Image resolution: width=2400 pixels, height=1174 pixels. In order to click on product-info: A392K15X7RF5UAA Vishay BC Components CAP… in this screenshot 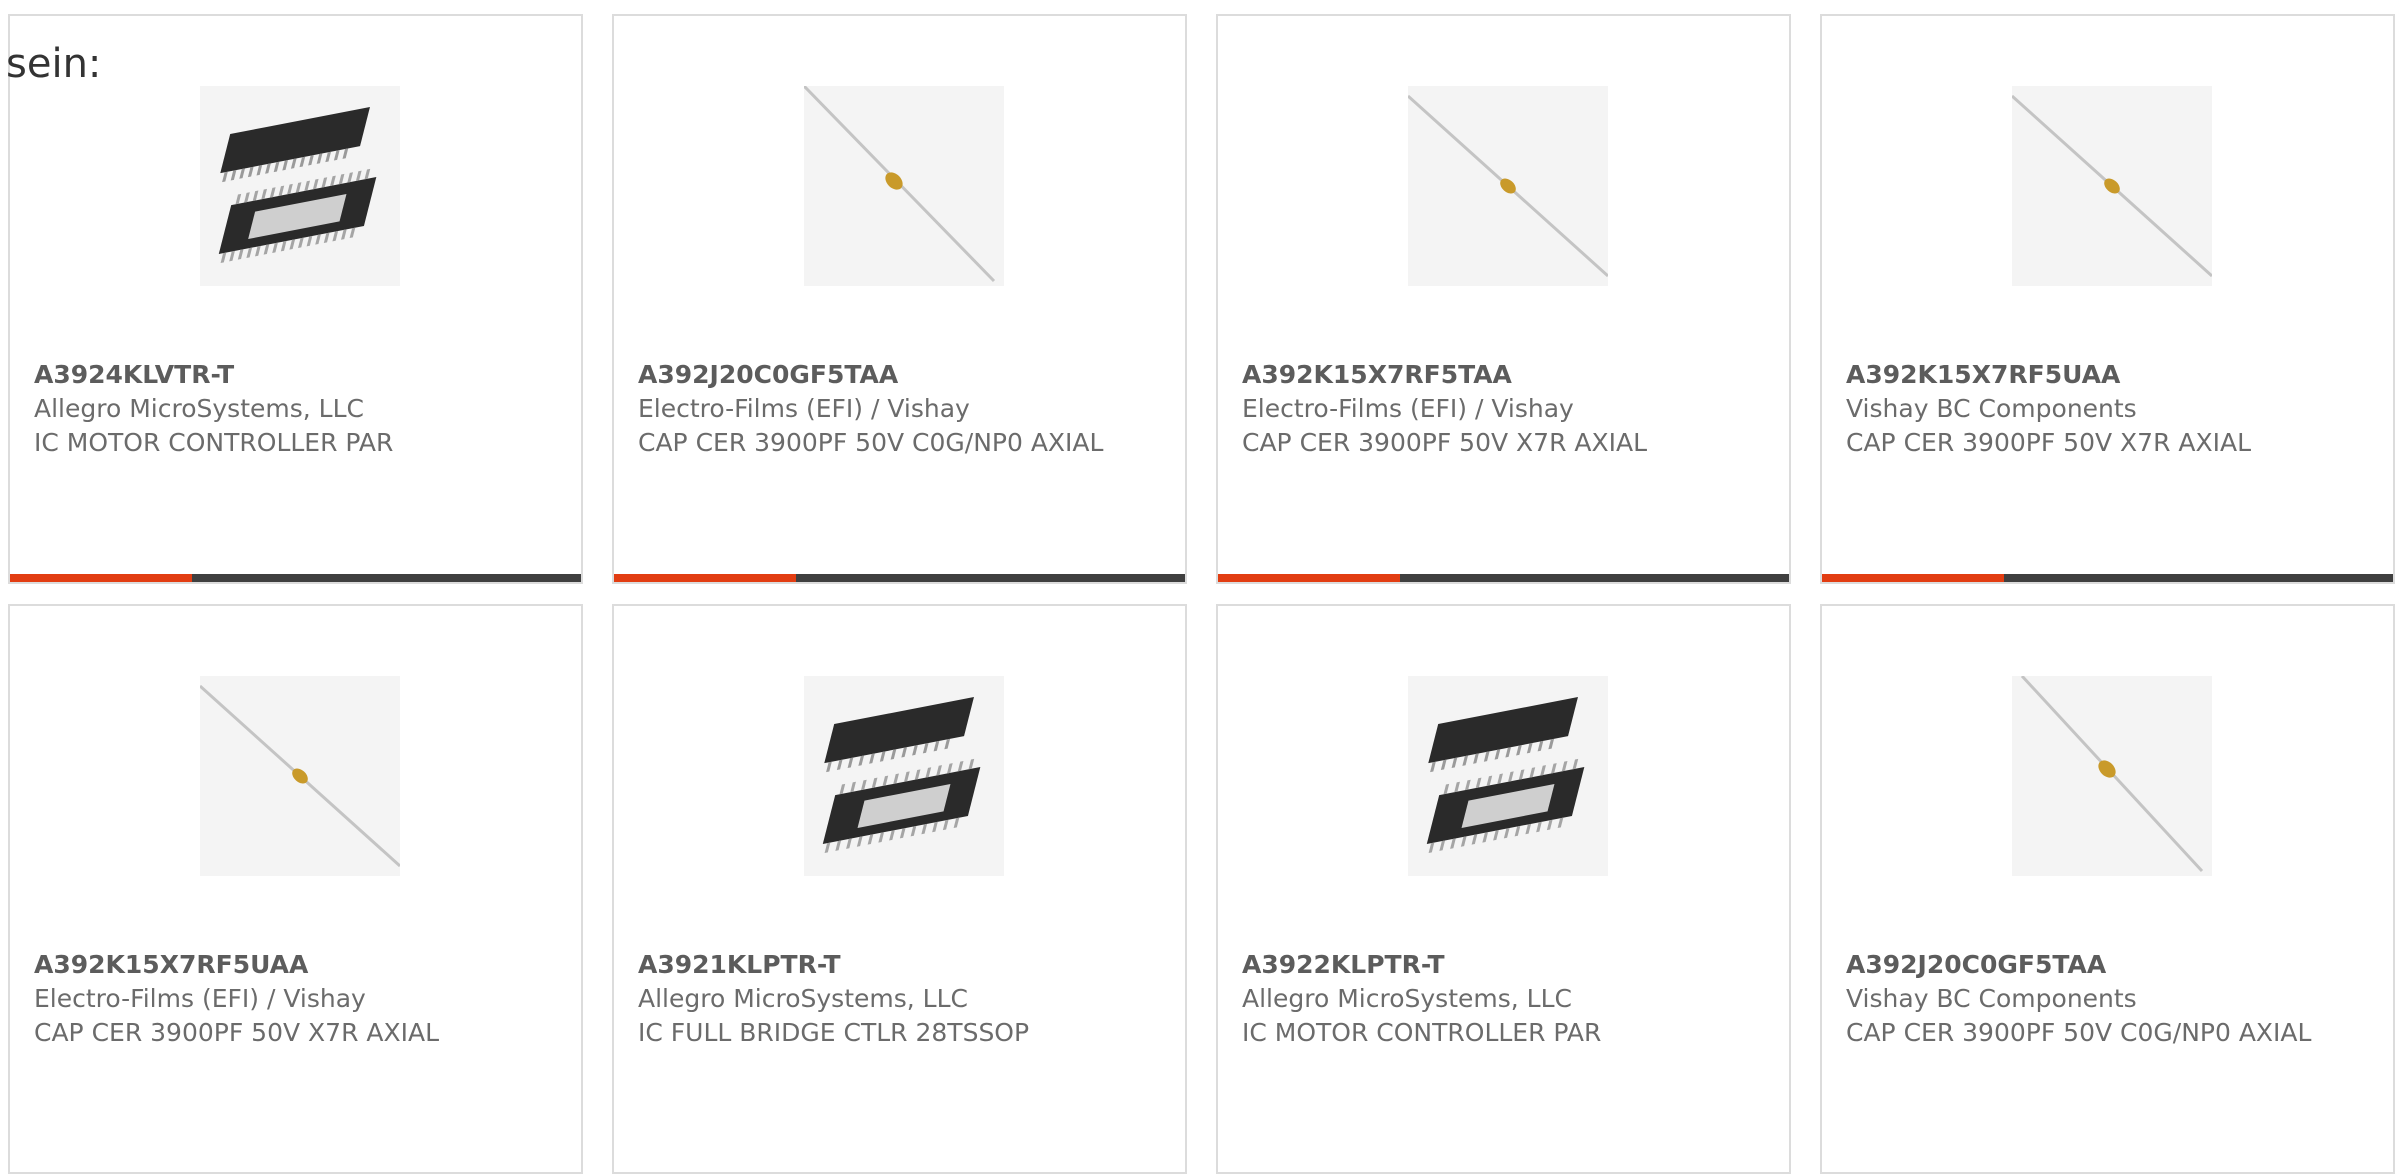, I will do `click(2106, 409)`.